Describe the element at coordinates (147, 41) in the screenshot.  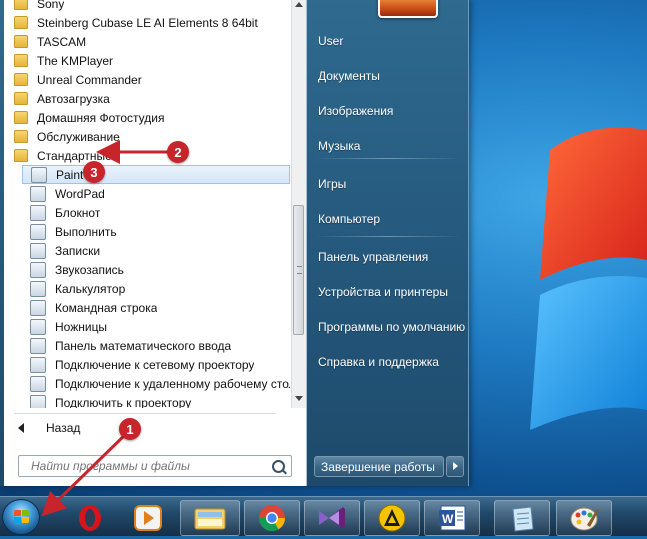
I see `program-item: TASCAM` at that location.